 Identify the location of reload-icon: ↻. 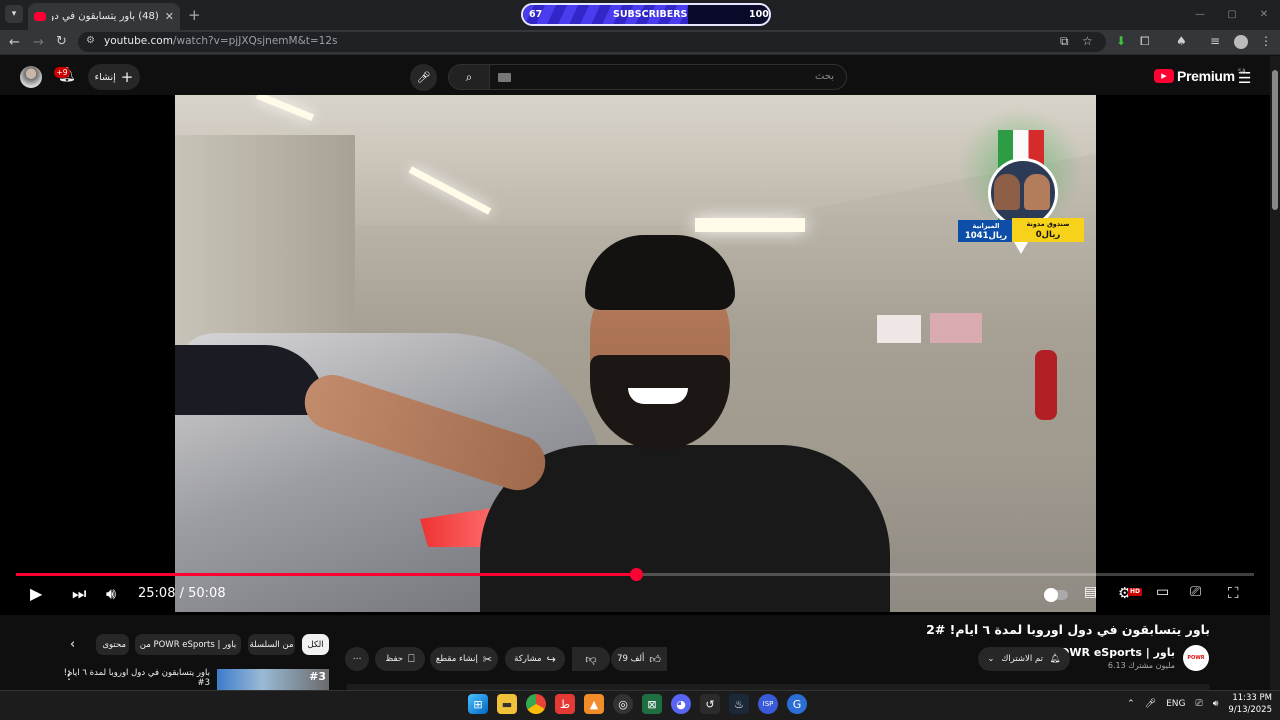
(61, 41).